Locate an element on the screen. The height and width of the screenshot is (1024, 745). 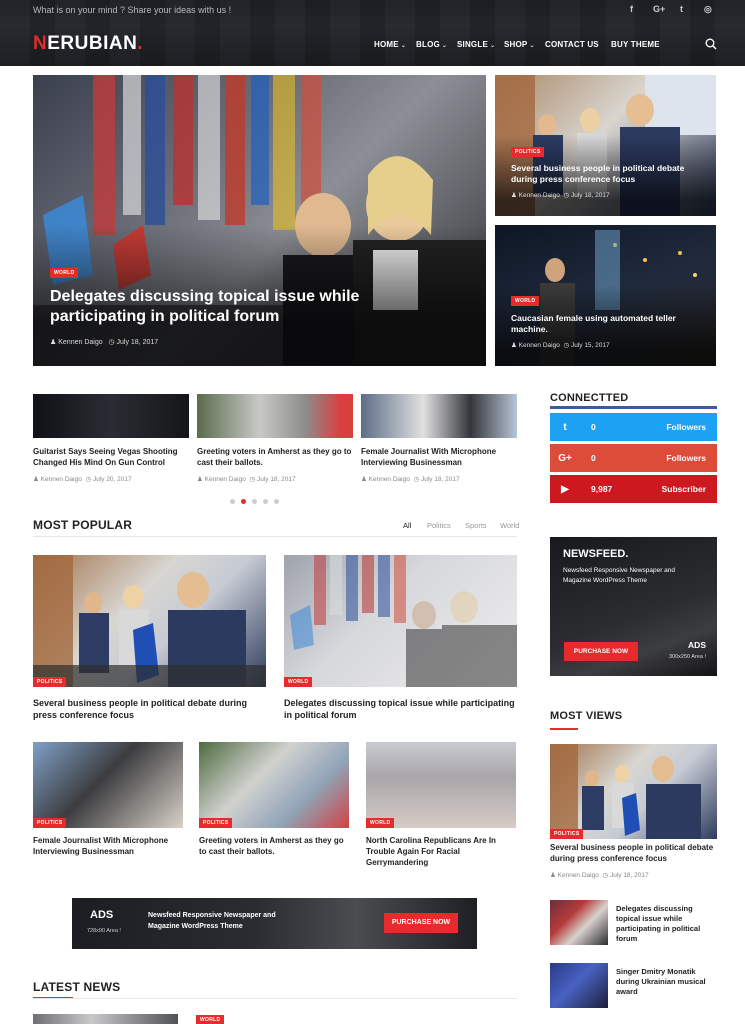
nav-contact-us: CONTACT US is located at coordinates (572, 44).